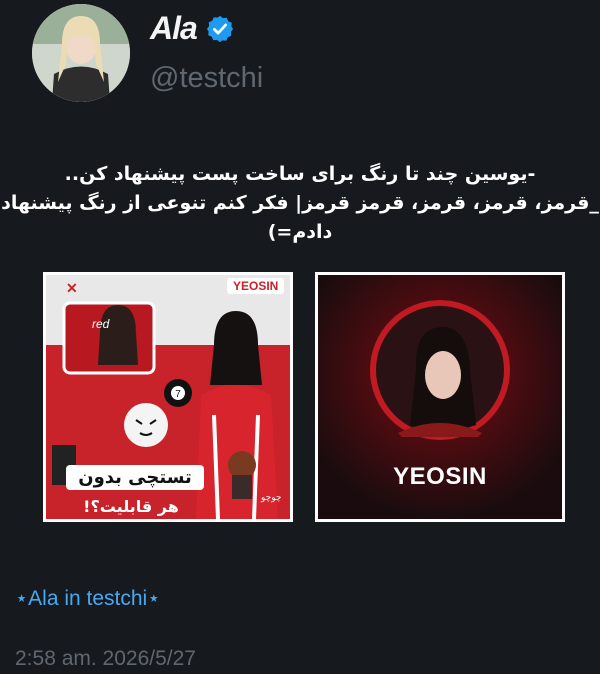 The image size is (600, 674). What do you see at coordinates (219, 28) in the screenshot?
I see `verified-badge-icon` at bounding box center [219, 28].